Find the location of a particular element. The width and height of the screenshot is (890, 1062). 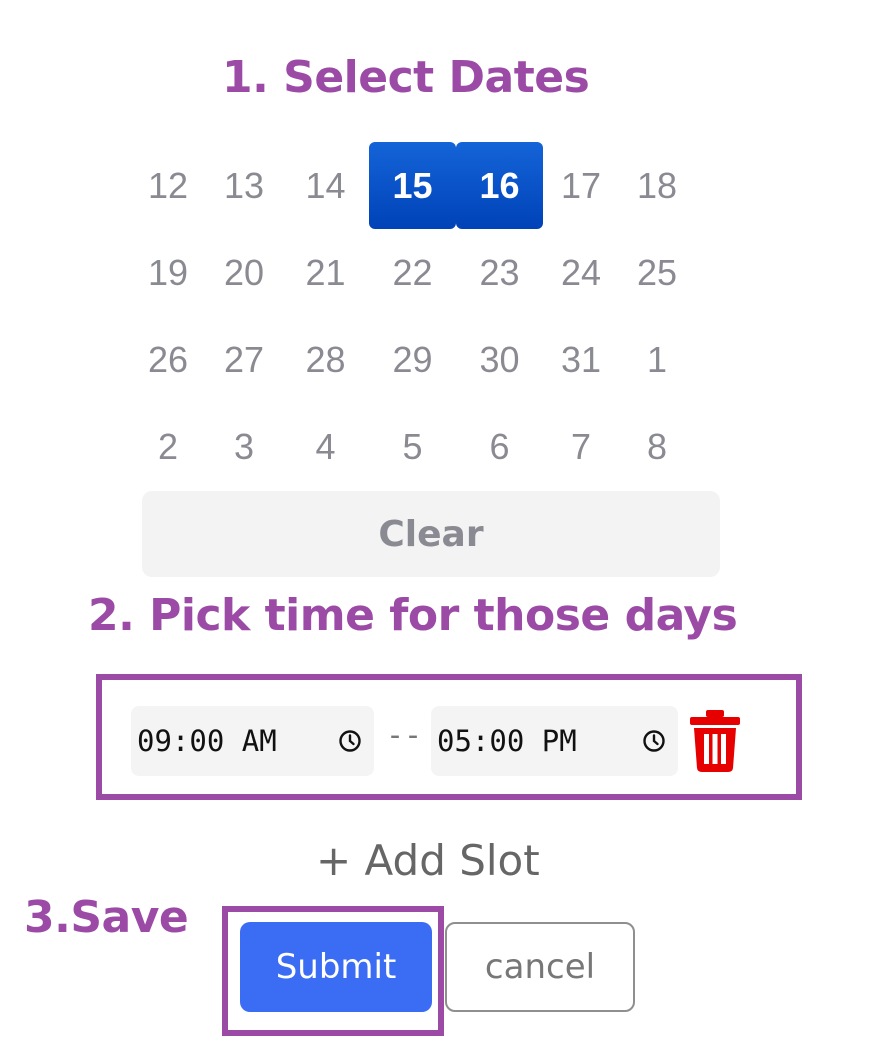

calendar-day: 29 is located at coordinates (412, 359).